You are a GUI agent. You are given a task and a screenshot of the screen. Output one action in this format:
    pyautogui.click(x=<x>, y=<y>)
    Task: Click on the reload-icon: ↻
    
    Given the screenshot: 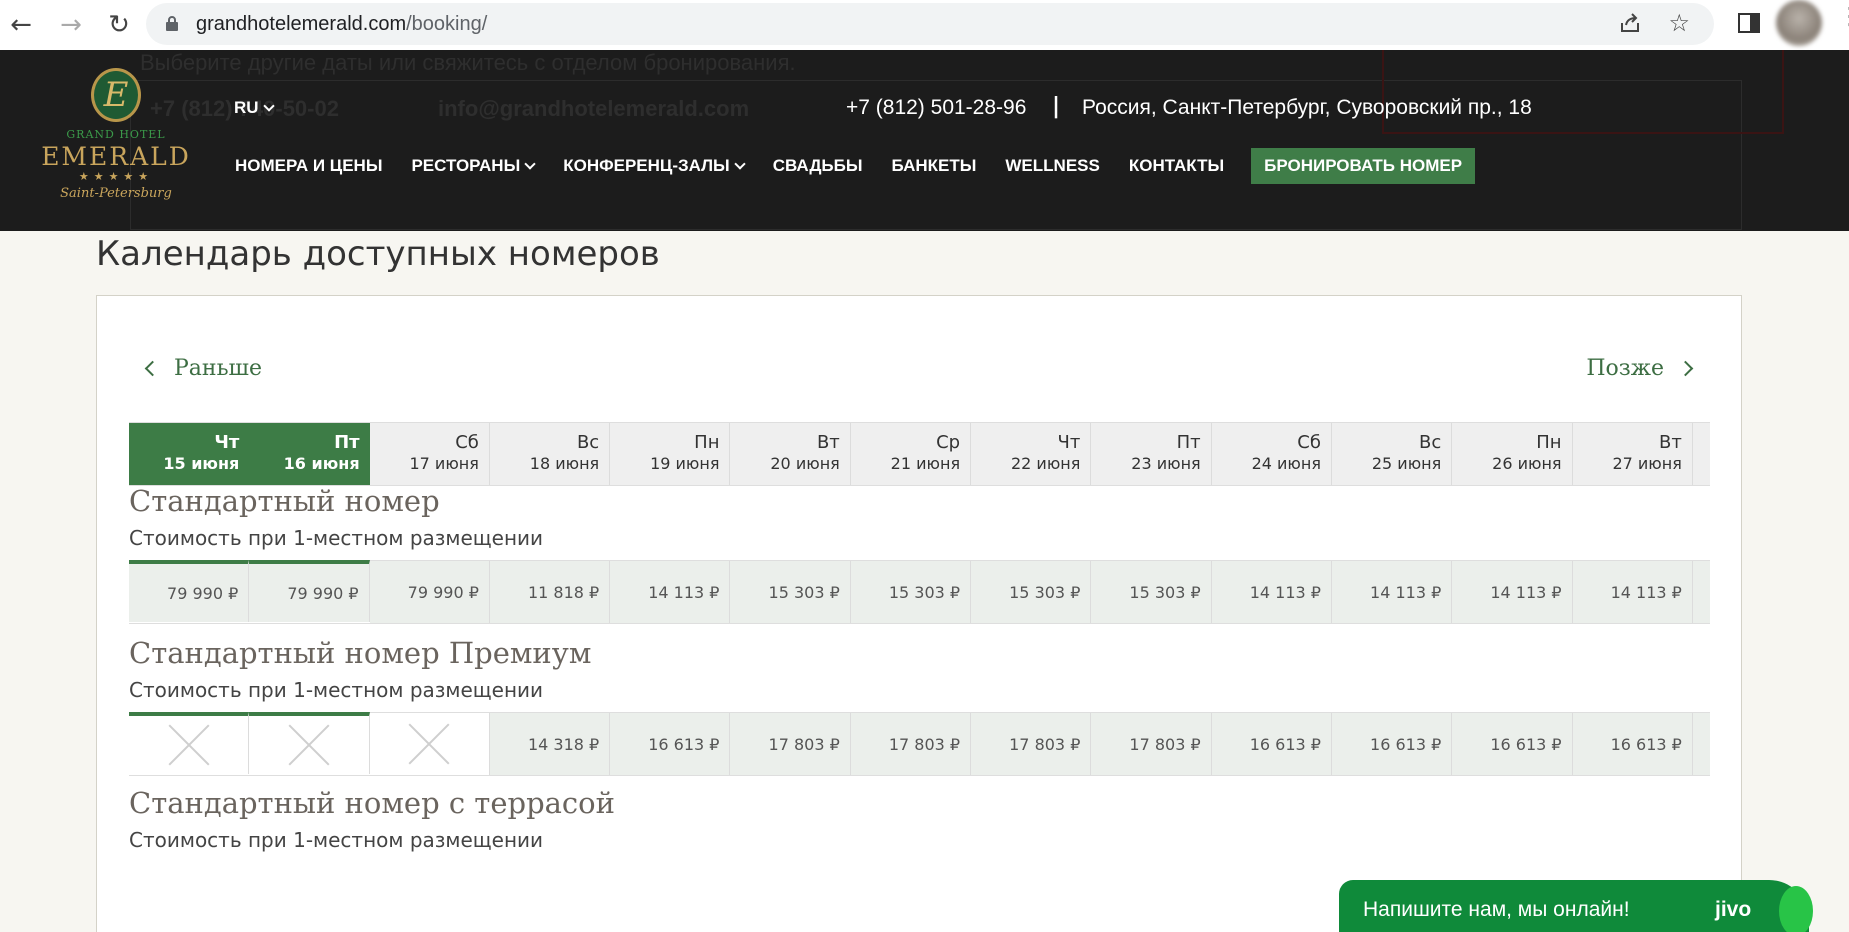 What is the action you would take?
    pyautogui.click(x=119, y=25)
    